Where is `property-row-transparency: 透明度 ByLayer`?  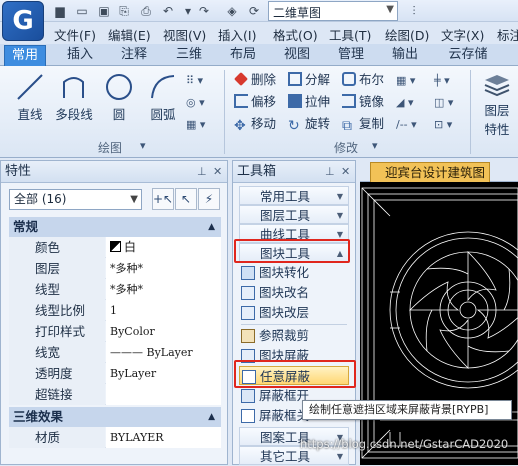 property-row-transparency: 透明度 ByLayer is located at coordinates (115, 373).